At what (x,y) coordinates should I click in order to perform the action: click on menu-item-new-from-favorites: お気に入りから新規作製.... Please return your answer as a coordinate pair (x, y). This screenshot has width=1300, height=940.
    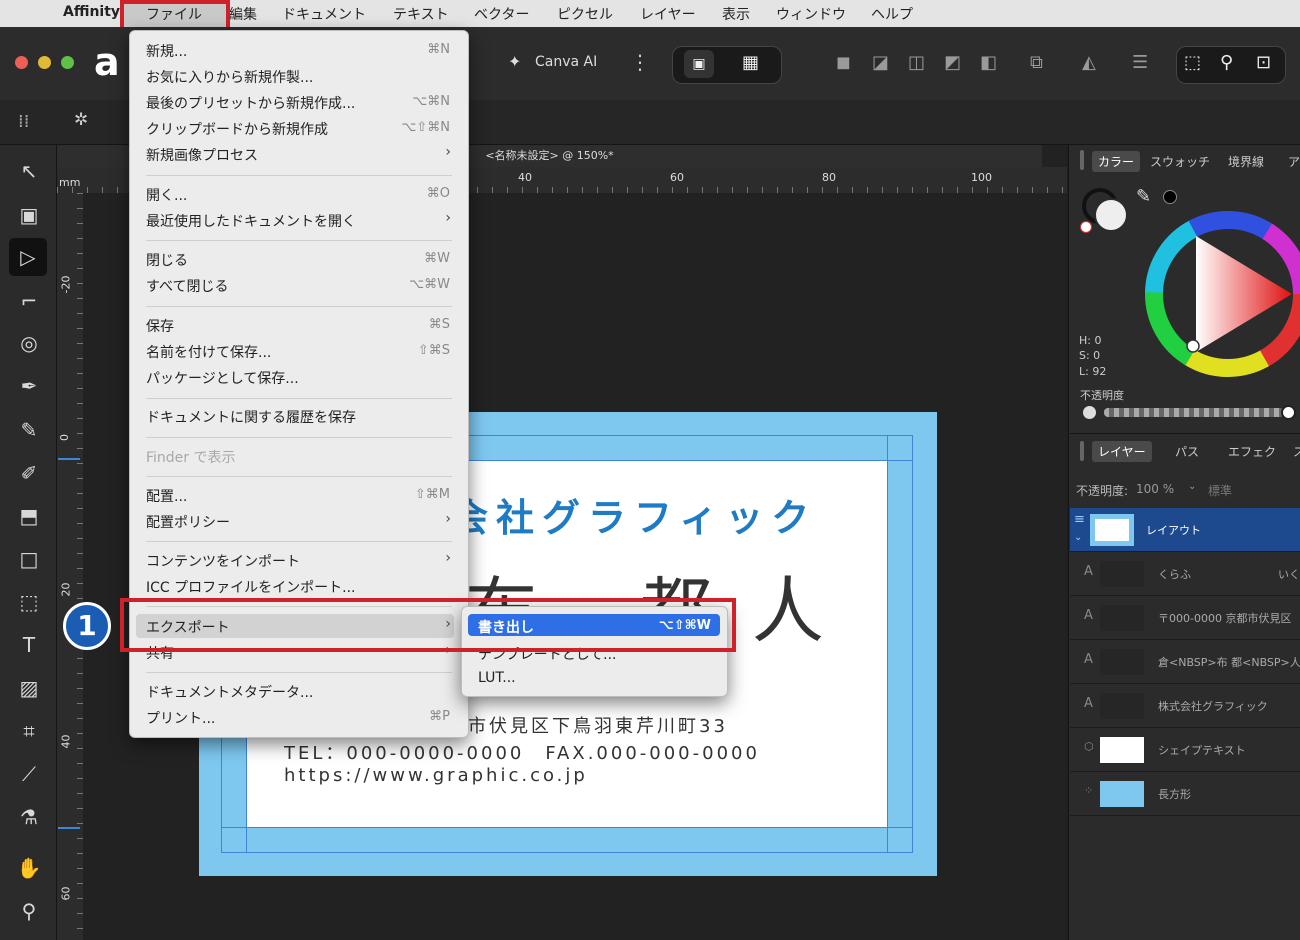
    Looking at the image, I should click on (229, 77).